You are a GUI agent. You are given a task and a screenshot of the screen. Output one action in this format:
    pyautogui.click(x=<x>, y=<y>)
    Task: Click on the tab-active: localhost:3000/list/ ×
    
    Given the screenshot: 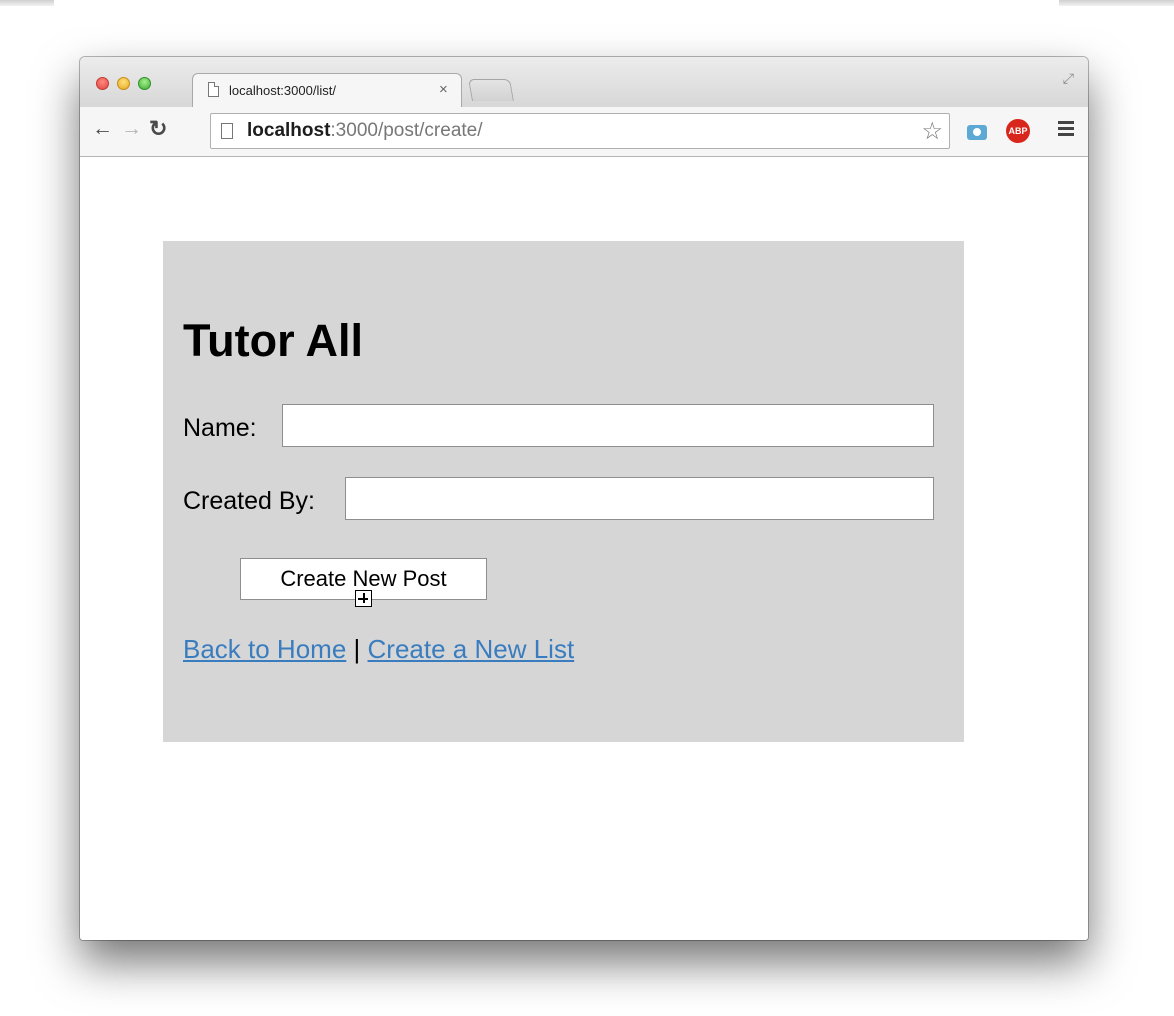 What is the action you would take?
    pyautogui.click(x=327, y=90)
    